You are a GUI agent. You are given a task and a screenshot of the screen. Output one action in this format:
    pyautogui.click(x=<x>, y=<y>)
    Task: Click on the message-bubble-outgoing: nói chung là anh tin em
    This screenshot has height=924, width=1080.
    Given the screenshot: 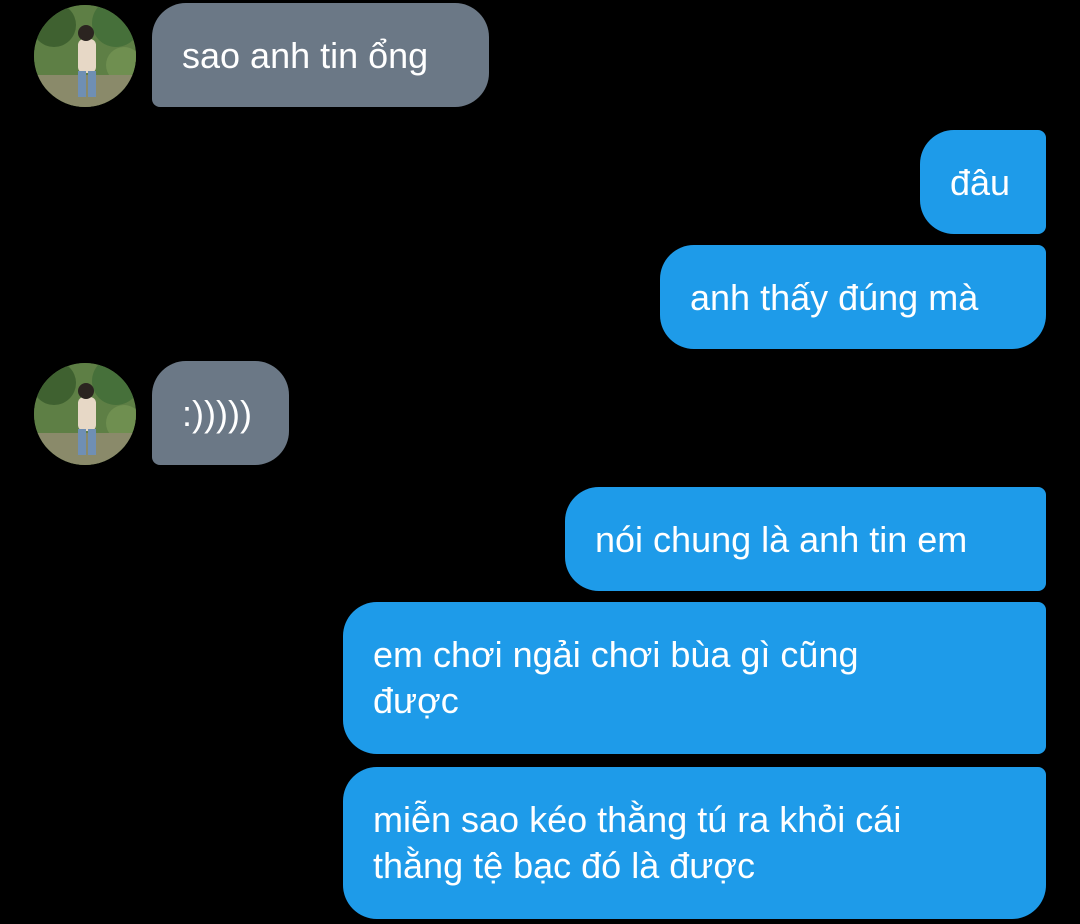 What is the action you would take?
    pyautogui.click(x=805, y=539)
    